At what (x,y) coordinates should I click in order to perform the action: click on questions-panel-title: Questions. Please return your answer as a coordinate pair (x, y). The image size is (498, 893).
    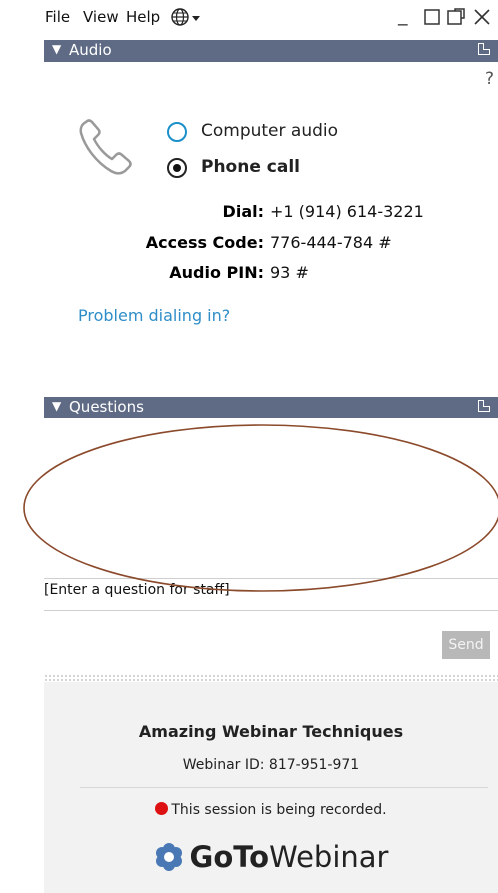
    Looking at the image, I should click on (106, 407).